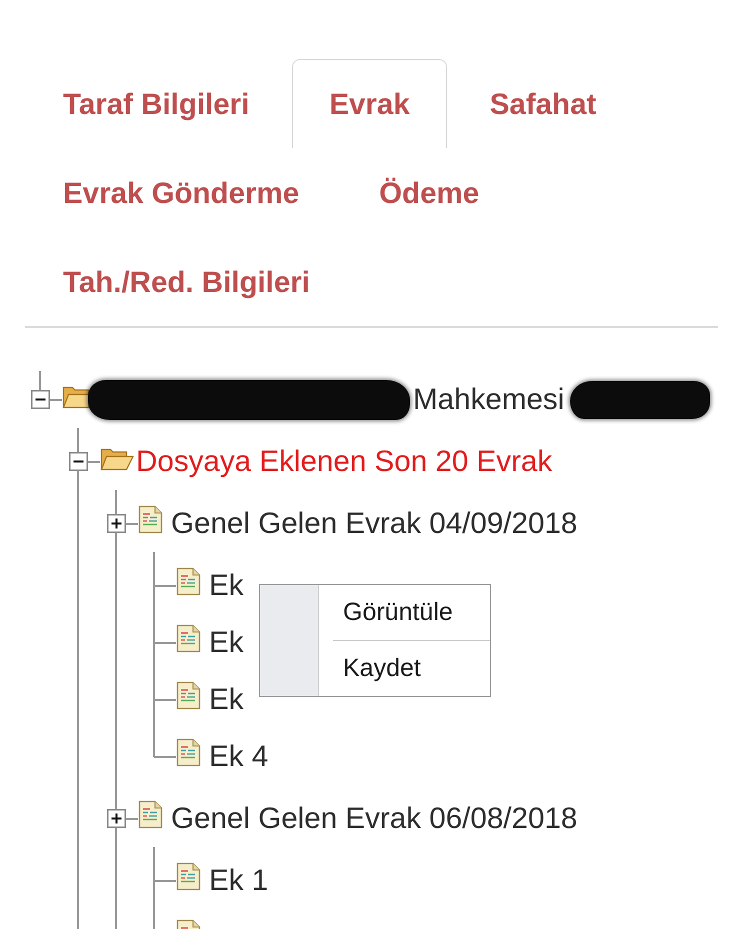 This screenshot has width=750, height=929. I want to click on tab: Evrak Gönderme, so click(181, 192).